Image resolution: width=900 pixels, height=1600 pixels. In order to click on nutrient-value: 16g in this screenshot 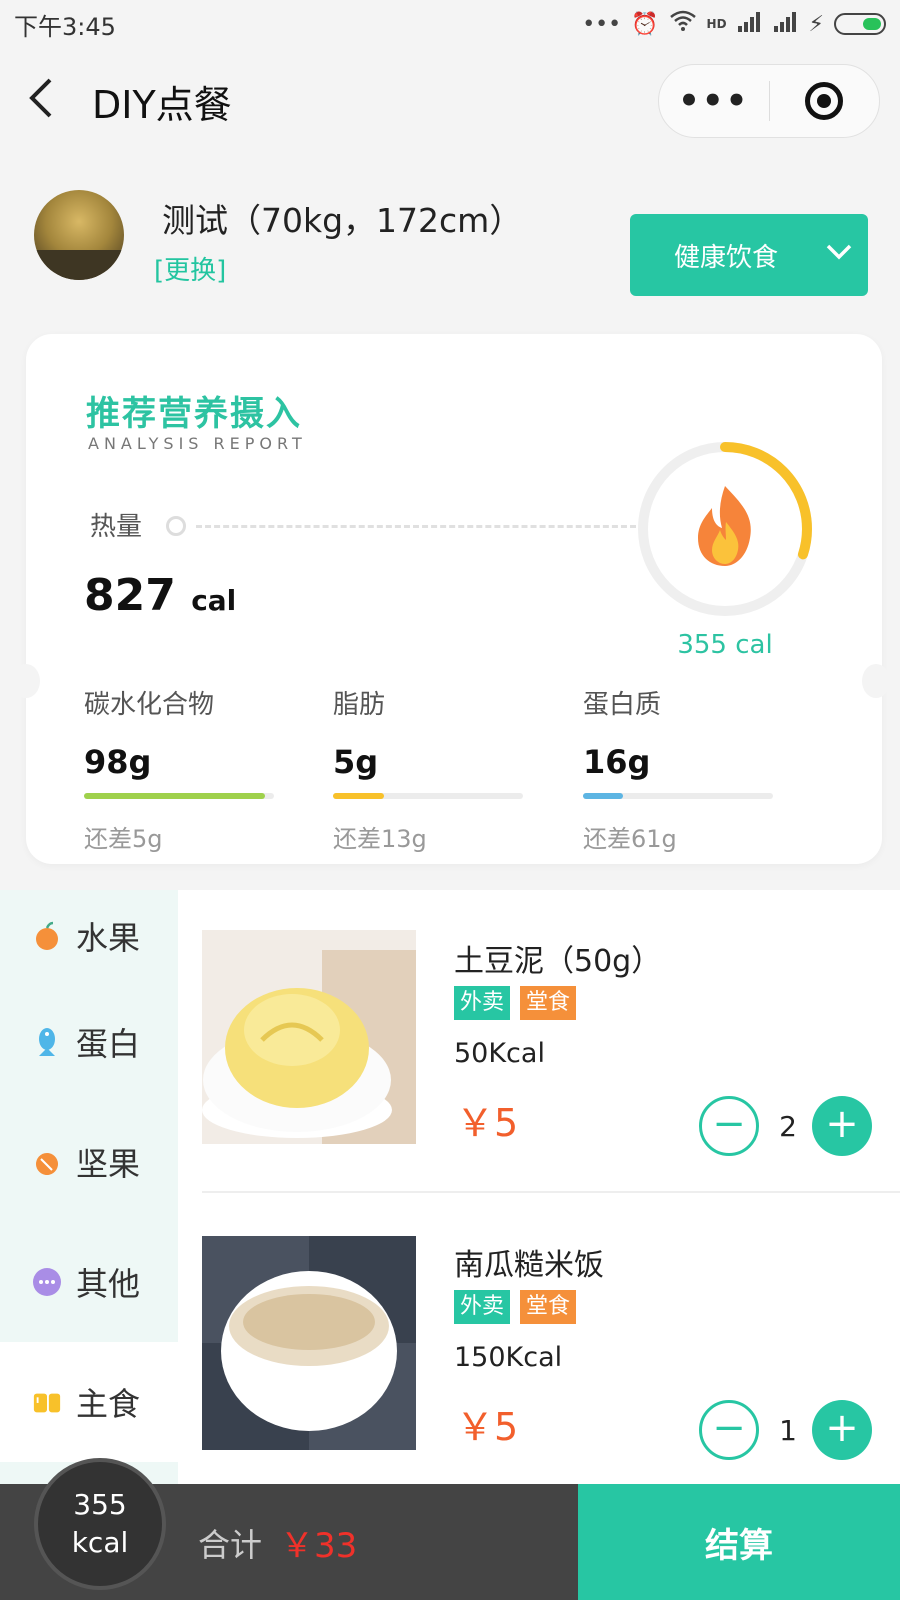, I will do `click(617, 762)`.